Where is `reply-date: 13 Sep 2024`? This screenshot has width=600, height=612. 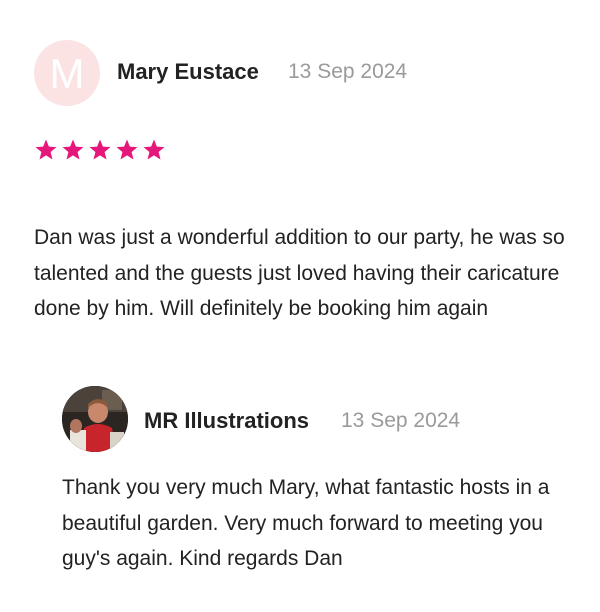 reply-date: 13 Sep 2024 is located at coordinates (401, 420).